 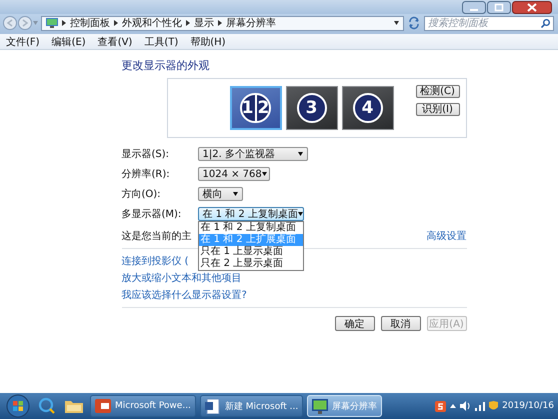 I want to click on minimize-button, so click(x=474, y=7).